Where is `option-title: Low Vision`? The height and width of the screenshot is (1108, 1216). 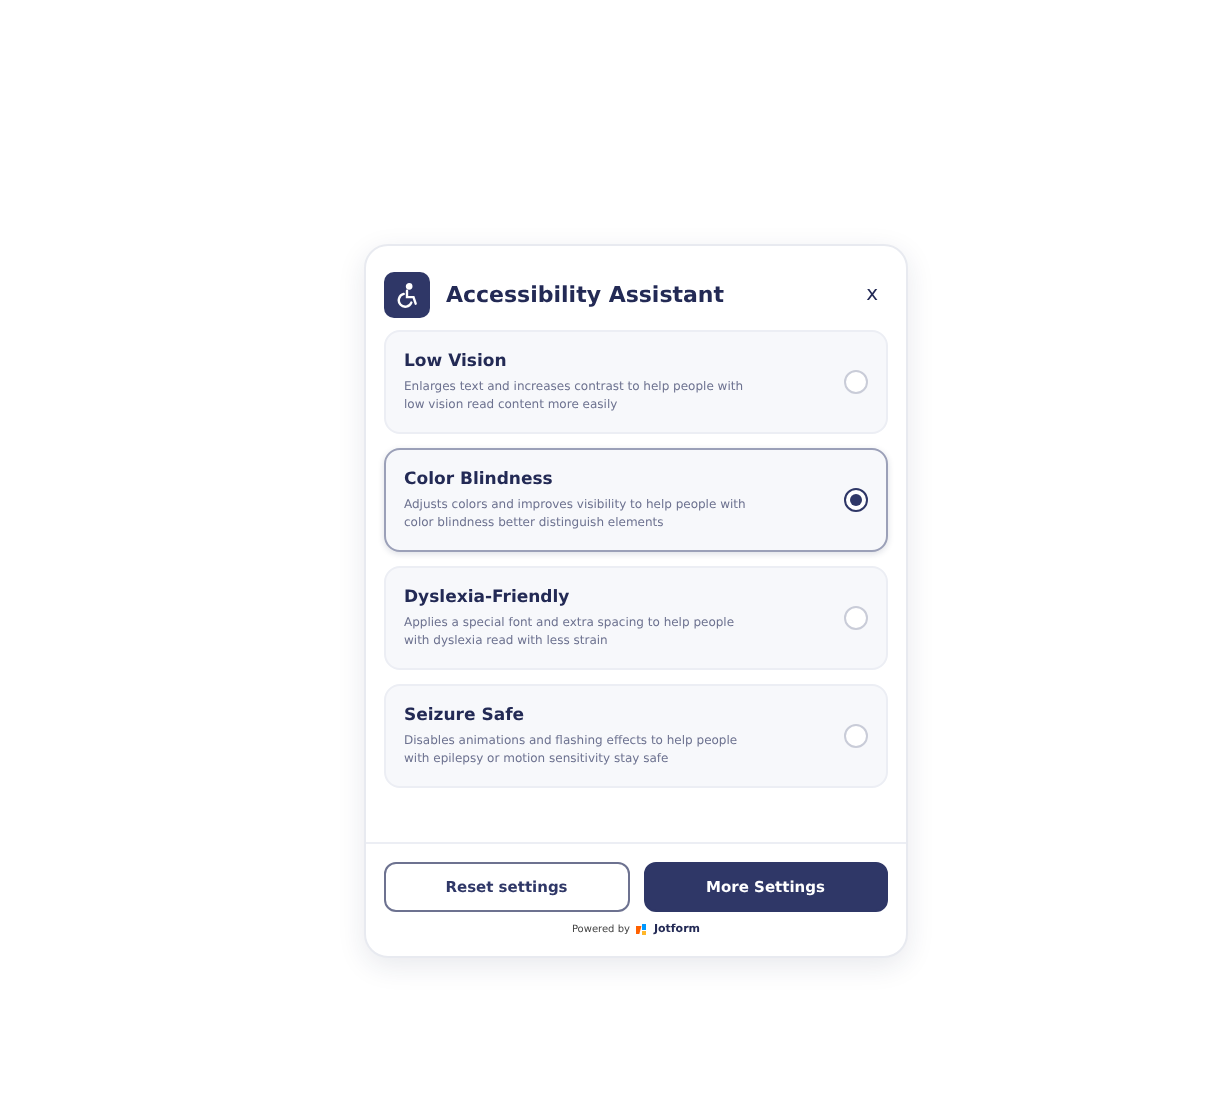 option-title: Low Vision is located at coordinates (456, 361).